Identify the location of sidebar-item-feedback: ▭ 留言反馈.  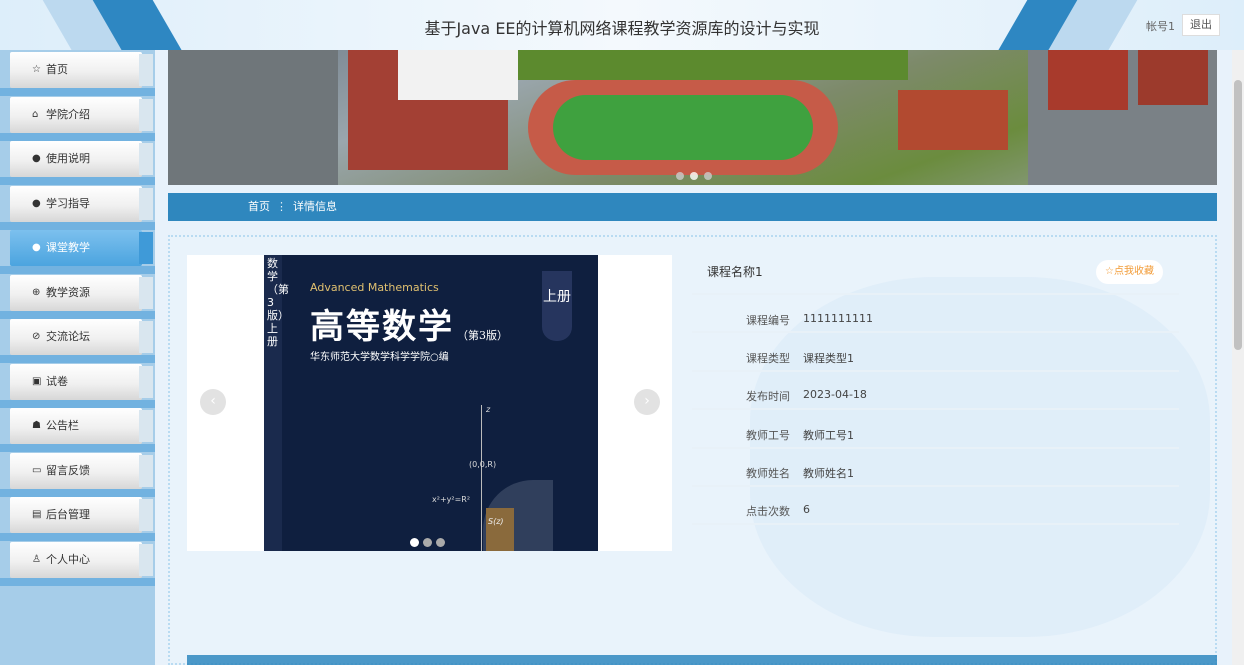
(81, 471).